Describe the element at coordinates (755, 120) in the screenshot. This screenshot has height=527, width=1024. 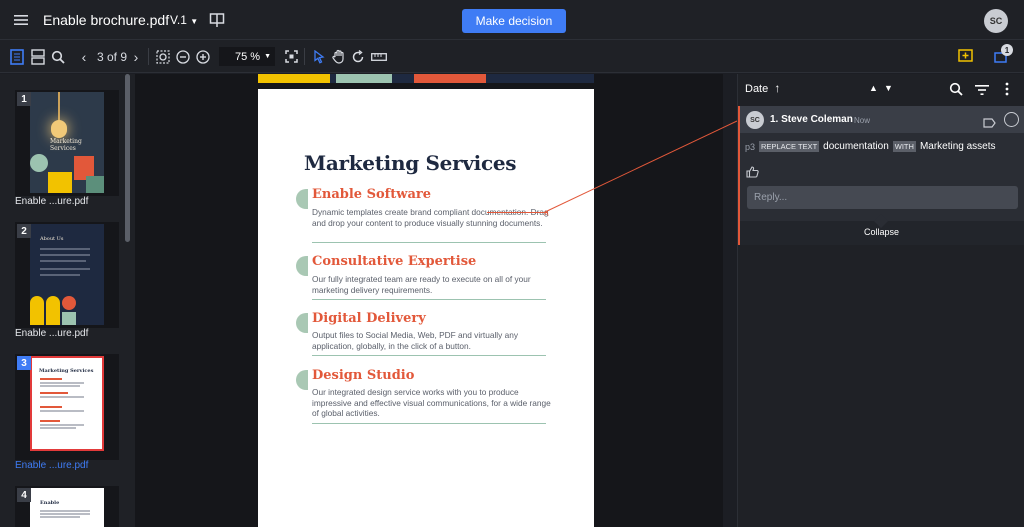
I see `comment-avatar: SC` at that location.